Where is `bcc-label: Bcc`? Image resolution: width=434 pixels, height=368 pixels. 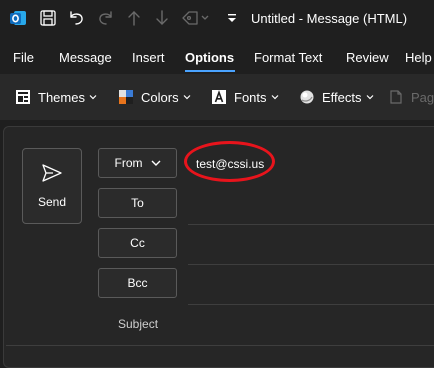
bcc-label: Bcc is located at coordinates (137, 283).